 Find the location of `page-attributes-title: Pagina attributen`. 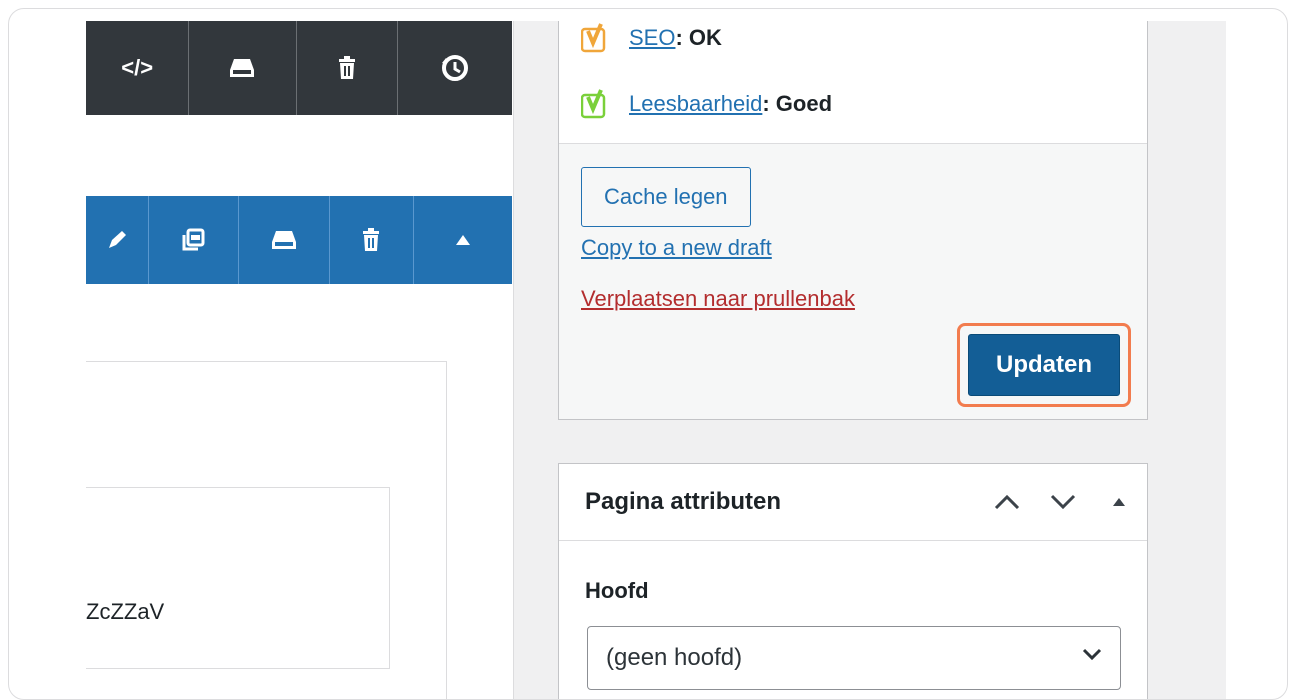

page-attributes-title: Pagina attributen is located at coordinates (683, 501).